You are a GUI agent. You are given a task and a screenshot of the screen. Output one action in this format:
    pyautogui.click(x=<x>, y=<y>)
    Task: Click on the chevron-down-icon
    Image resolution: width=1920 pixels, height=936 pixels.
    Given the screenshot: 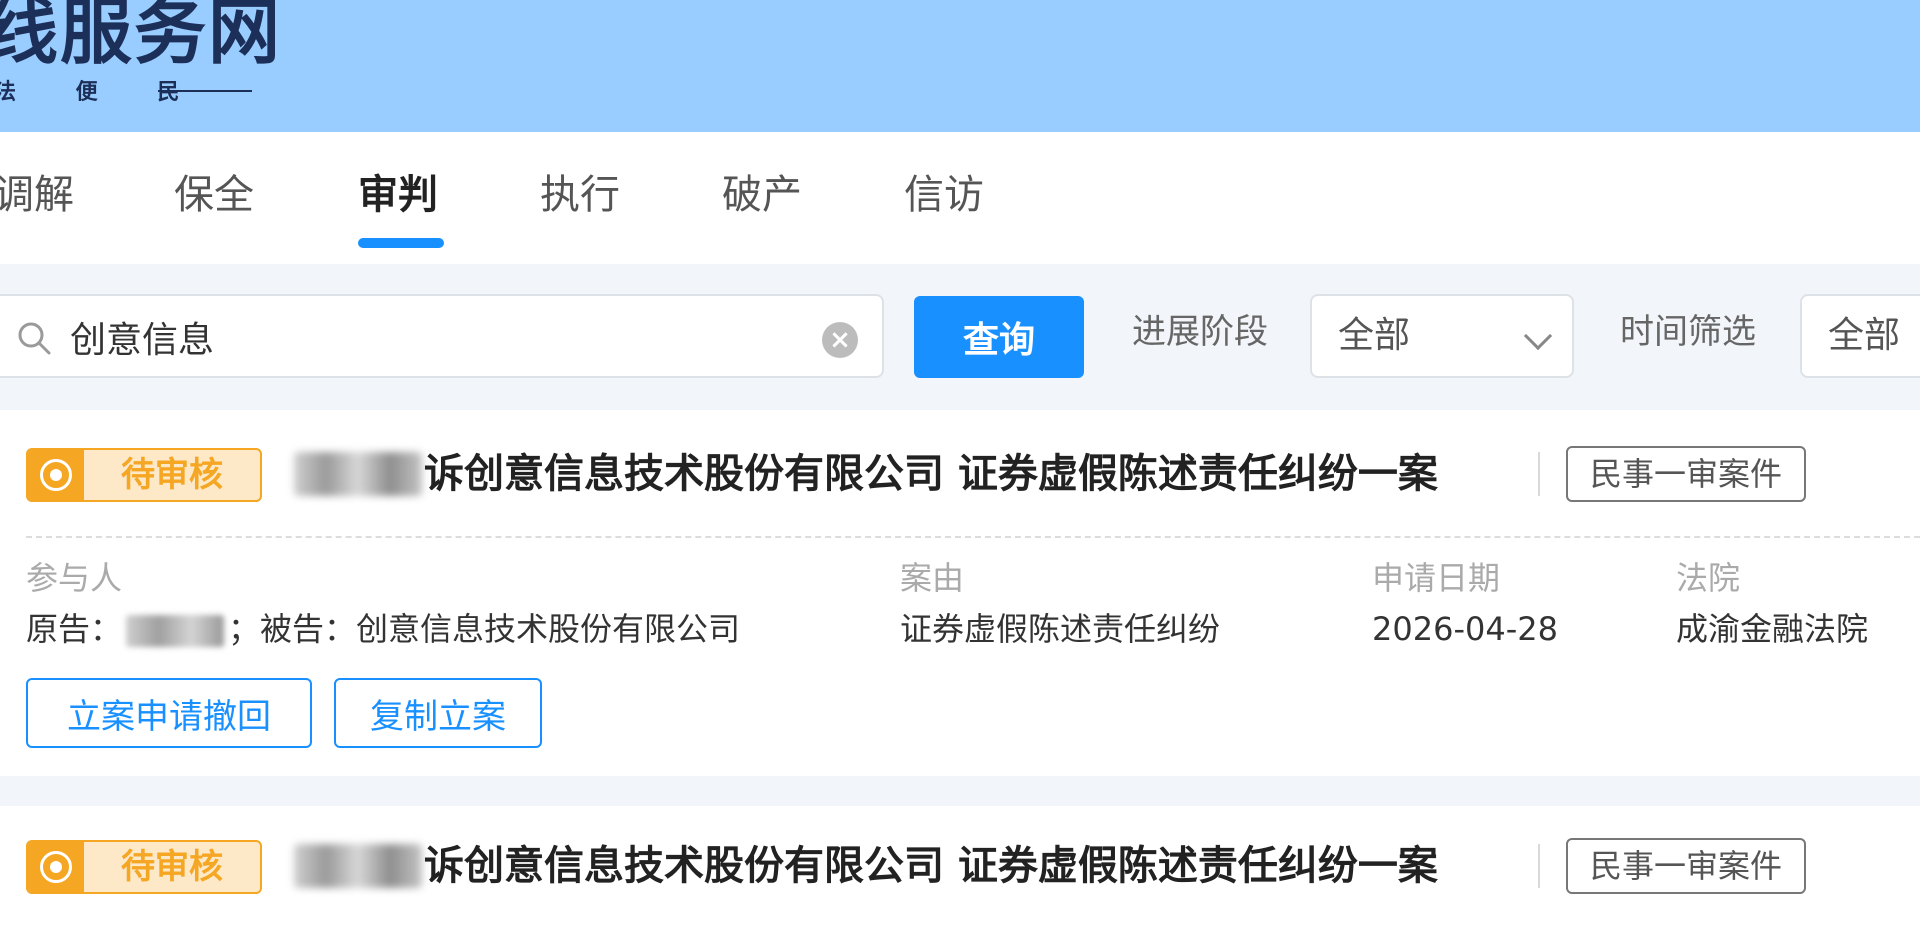 What is the action you would take?
    pyautogui.click(x=1538, y=336)
    